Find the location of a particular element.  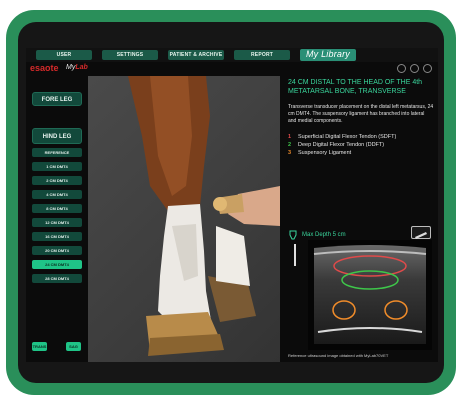

legend-number: 1 is located at coordinates (290, 137).